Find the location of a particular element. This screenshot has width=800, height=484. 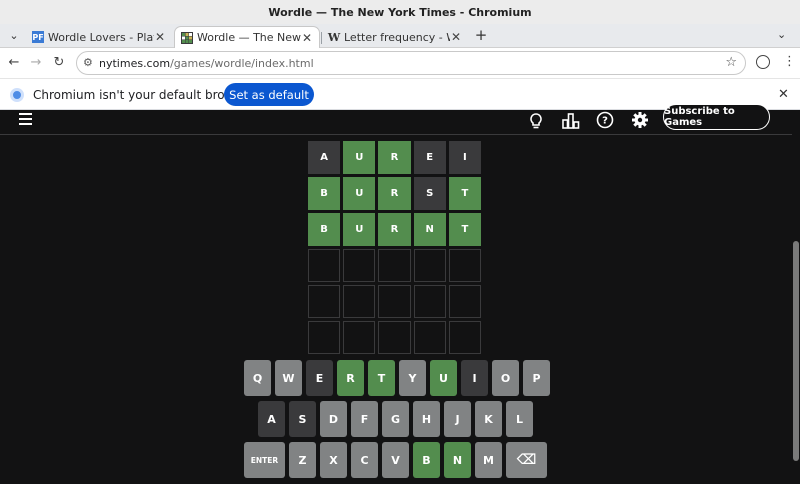

page-scrollbar is located at coordinates (796, 297).